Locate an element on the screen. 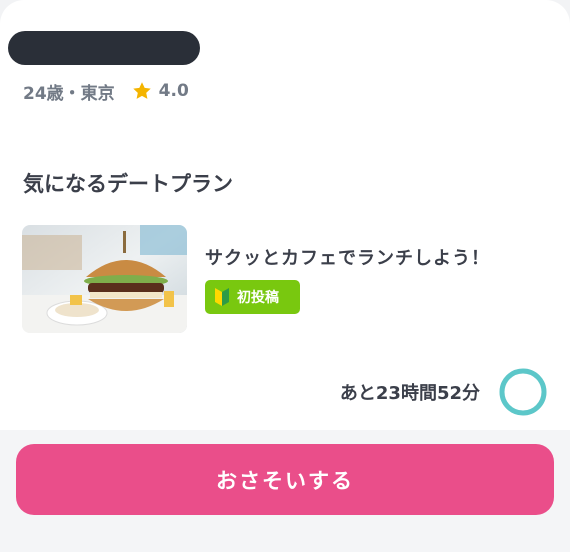 The image size is (570, 552). plan-image is located at coordinates (104, 279).